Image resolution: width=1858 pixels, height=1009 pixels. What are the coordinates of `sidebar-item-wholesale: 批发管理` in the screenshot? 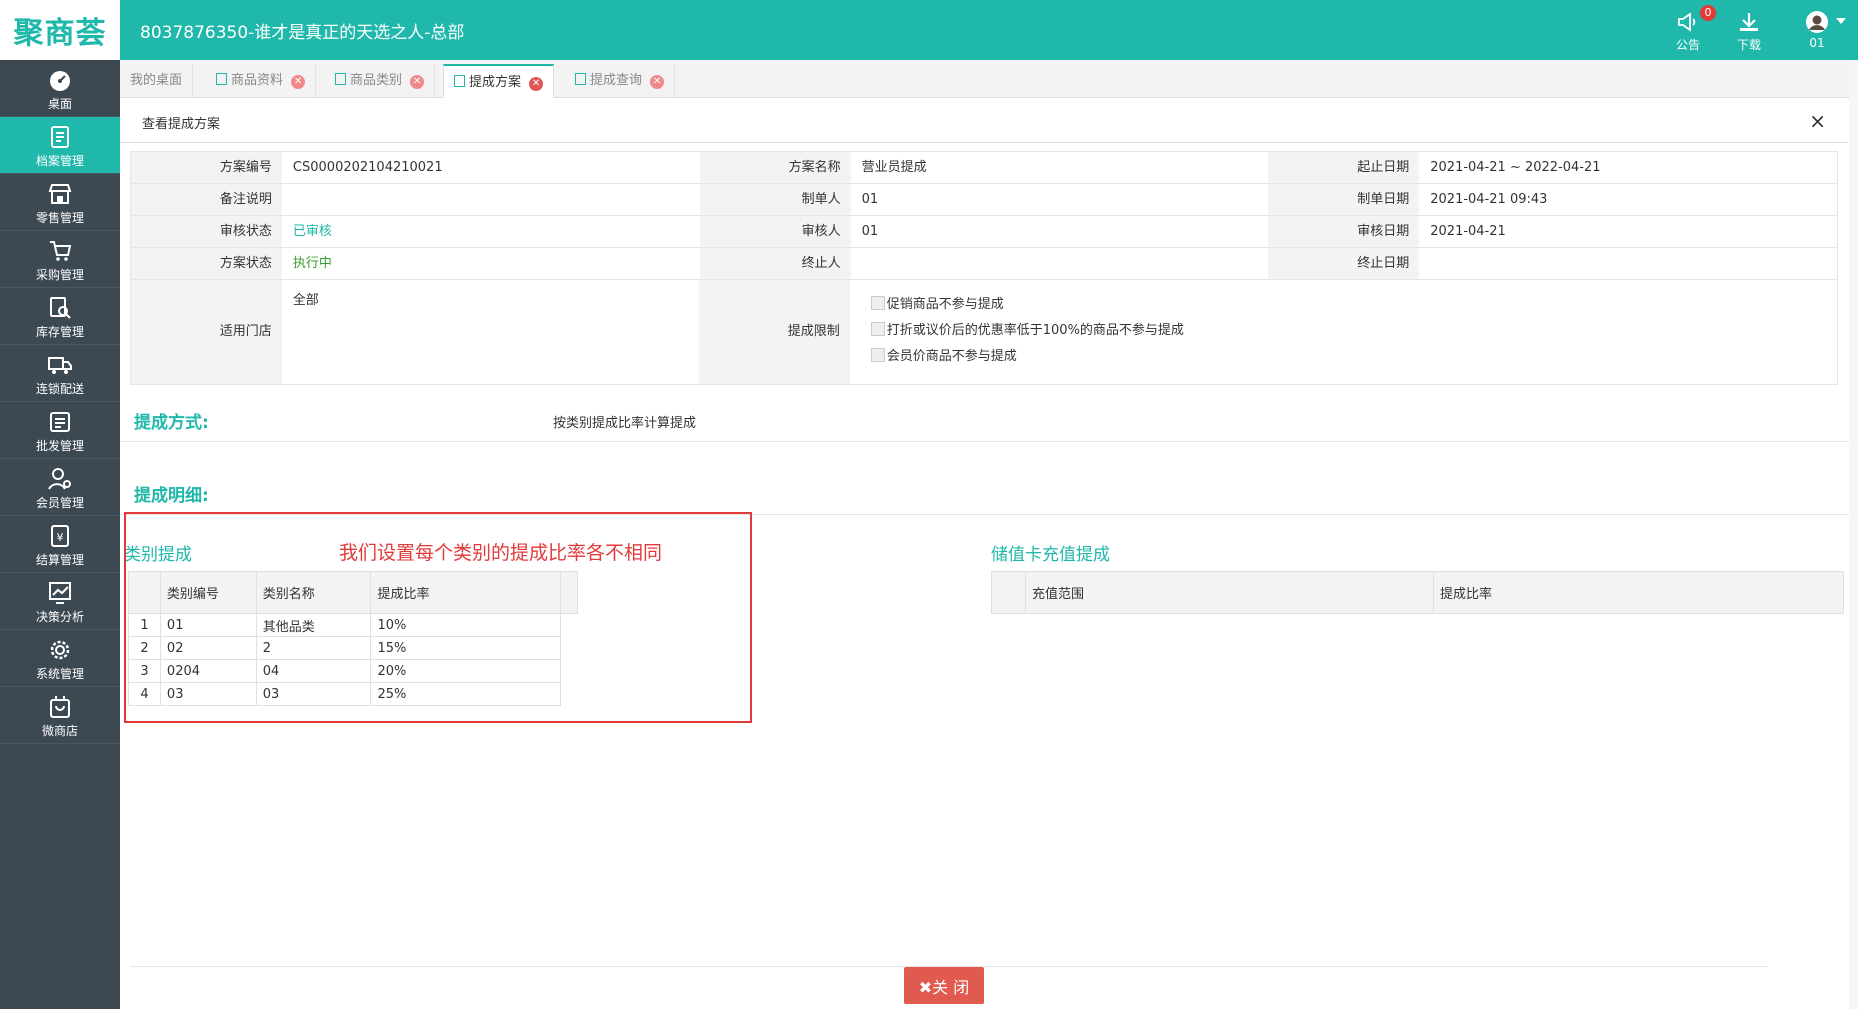 It's located at (60, 430).